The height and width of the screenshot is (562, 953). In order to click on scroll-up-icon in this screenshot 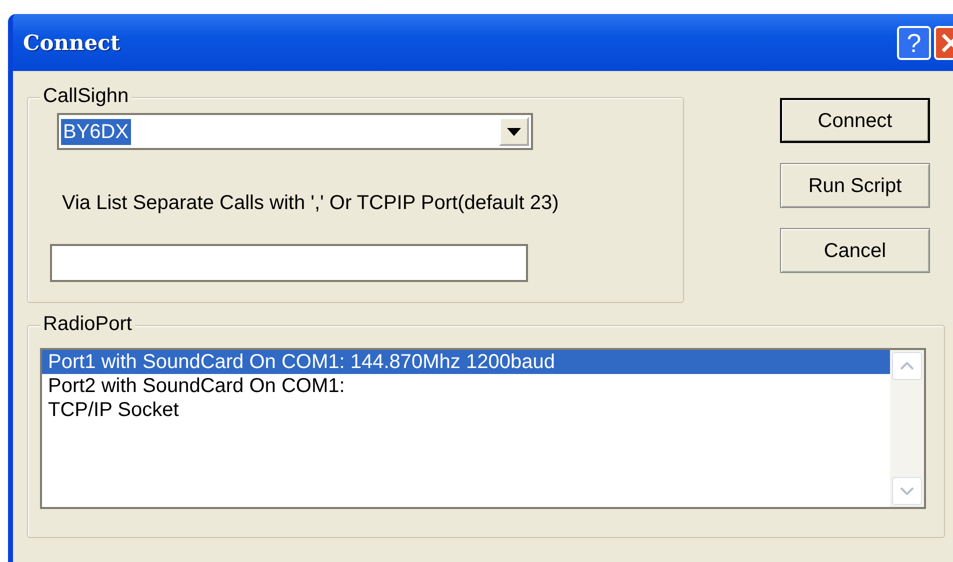, I will do `click(907, 366)`.